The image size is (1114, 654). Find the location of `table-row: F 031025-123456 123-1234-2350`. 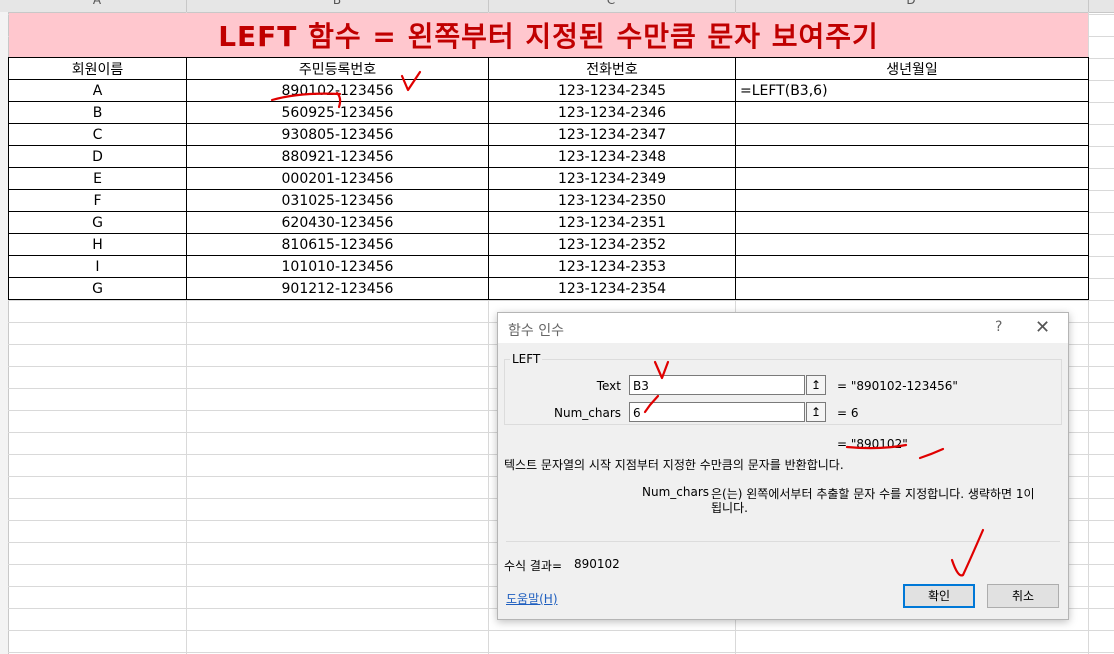

table-row: F 031025-123456 123-1234-2350 is located at coordinates (548, 200).